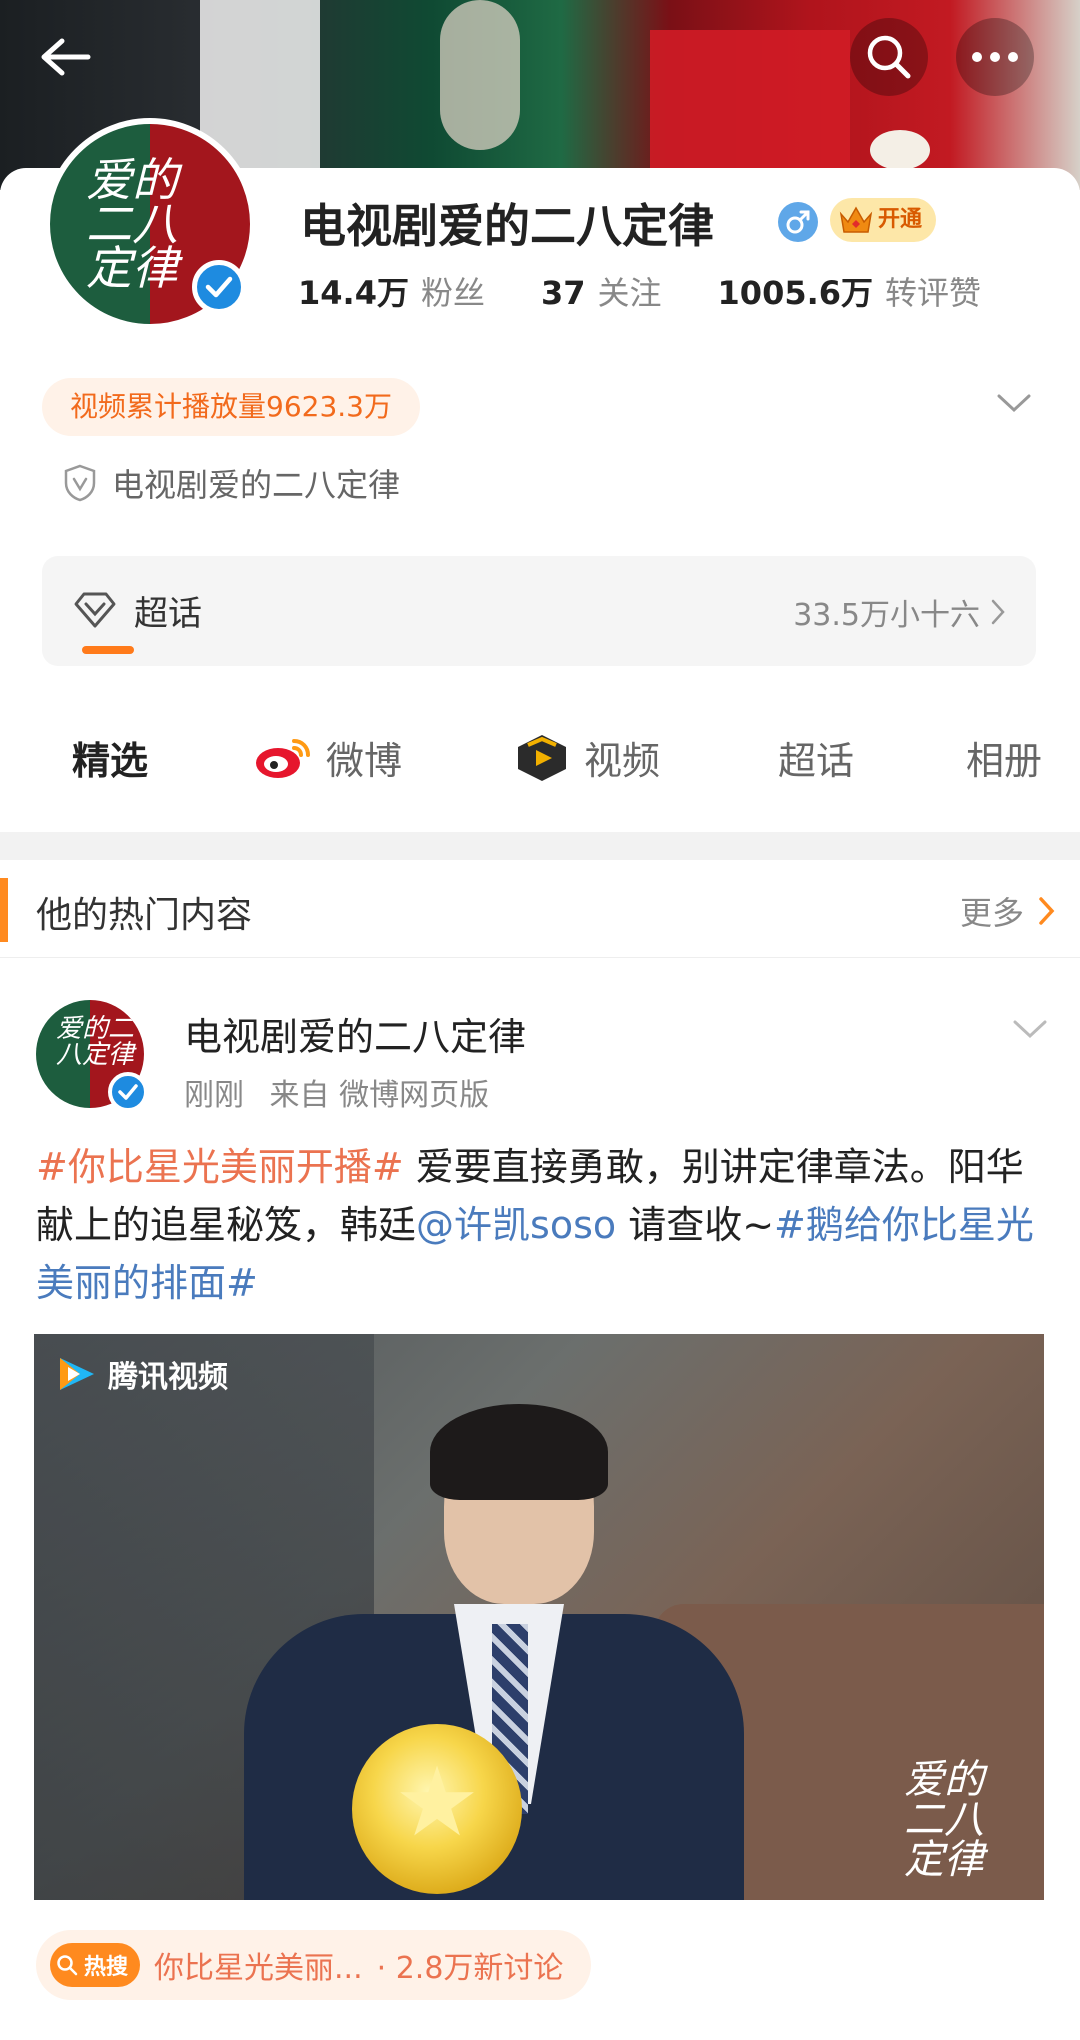  I want to click on hot-search-chip: 热搜 你比星光美丽... · 2.8万新讨论, so click(314, 1965).